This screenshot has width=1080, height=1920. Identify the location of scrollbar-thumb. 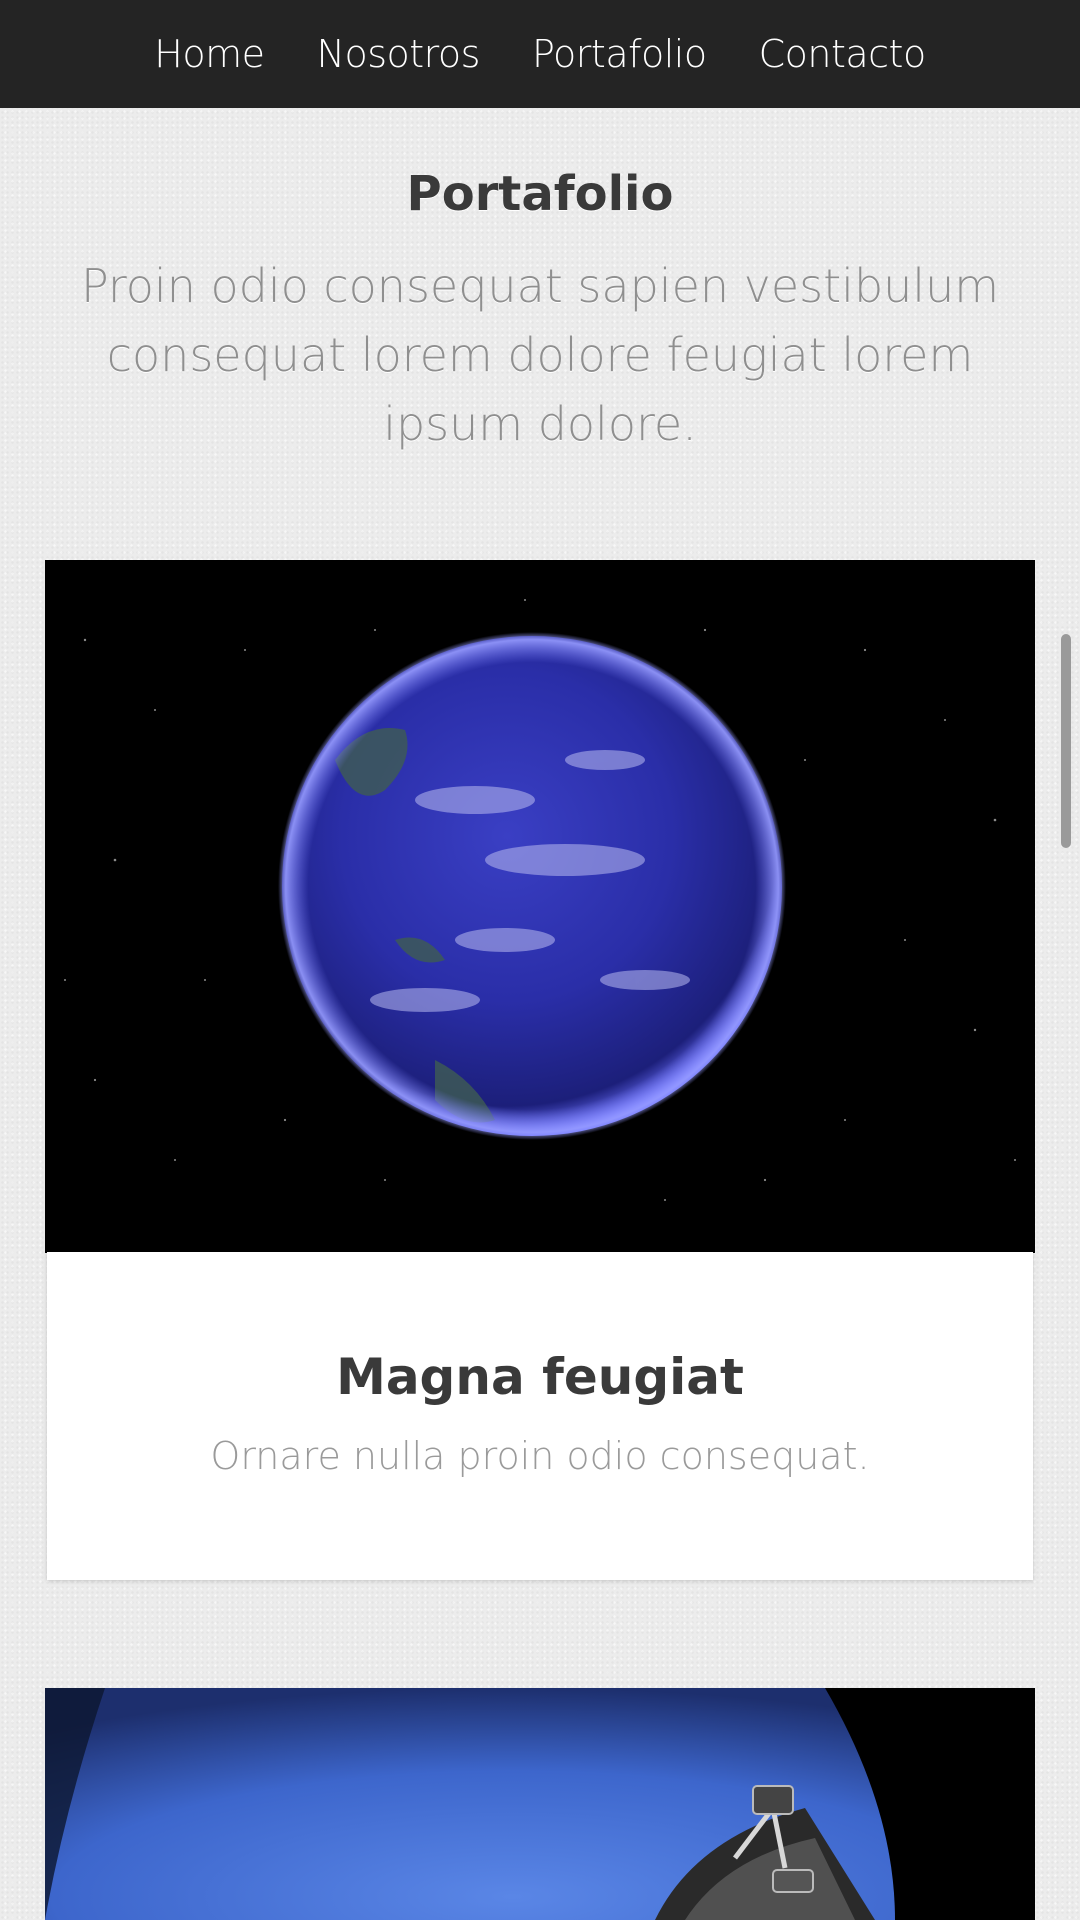
(1066, 741).